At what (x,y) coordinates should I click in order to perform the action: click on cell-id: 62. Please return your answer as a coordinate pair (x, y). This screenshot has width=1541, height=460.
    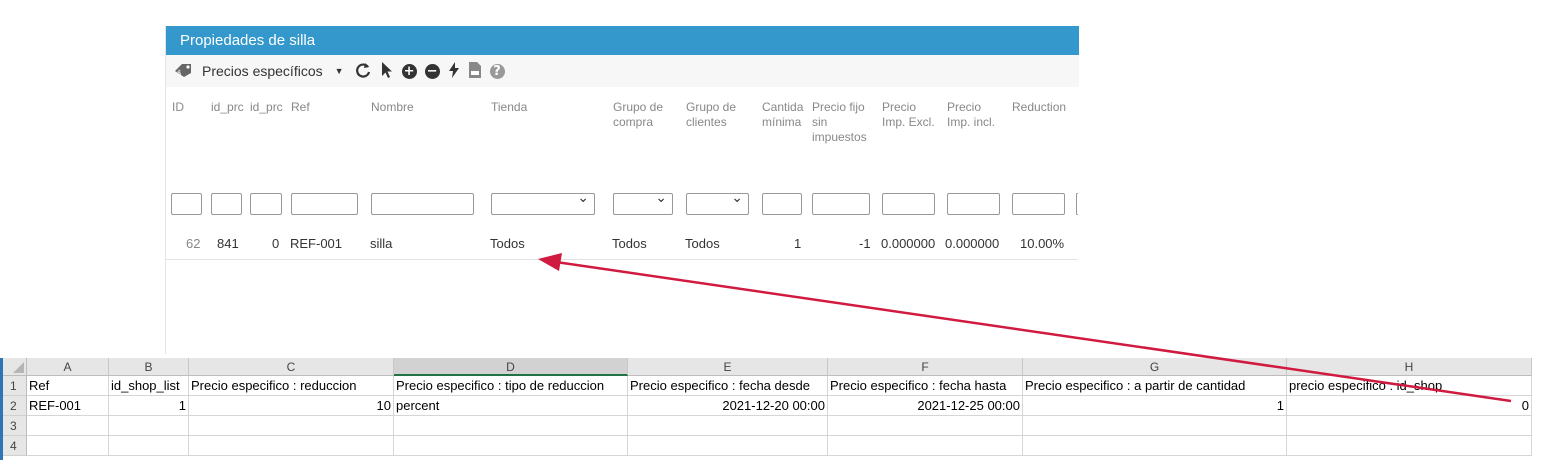
    Looking at the image, I should click on (193, 243).